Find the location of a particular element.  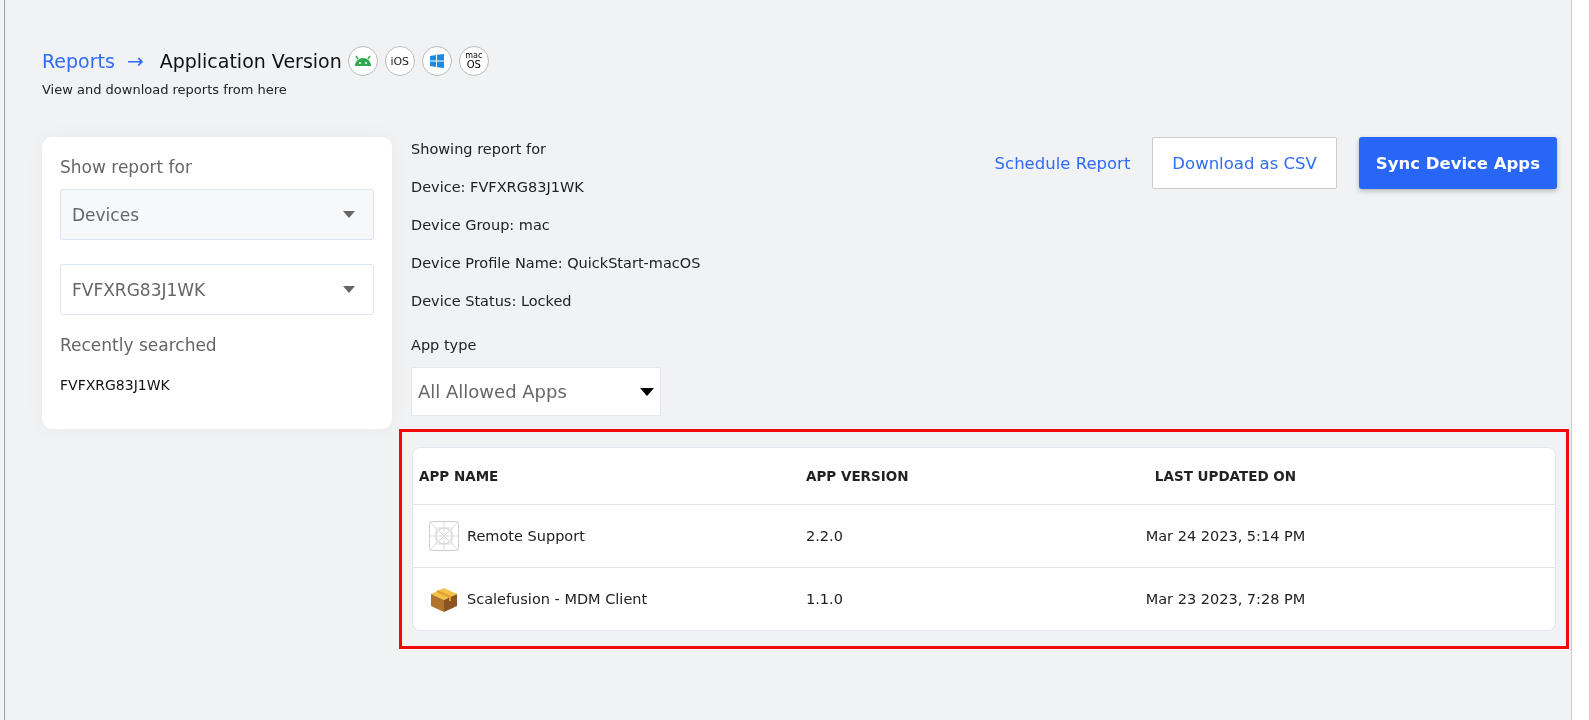

page-title: Application Version is located at coordinates (250, 61).